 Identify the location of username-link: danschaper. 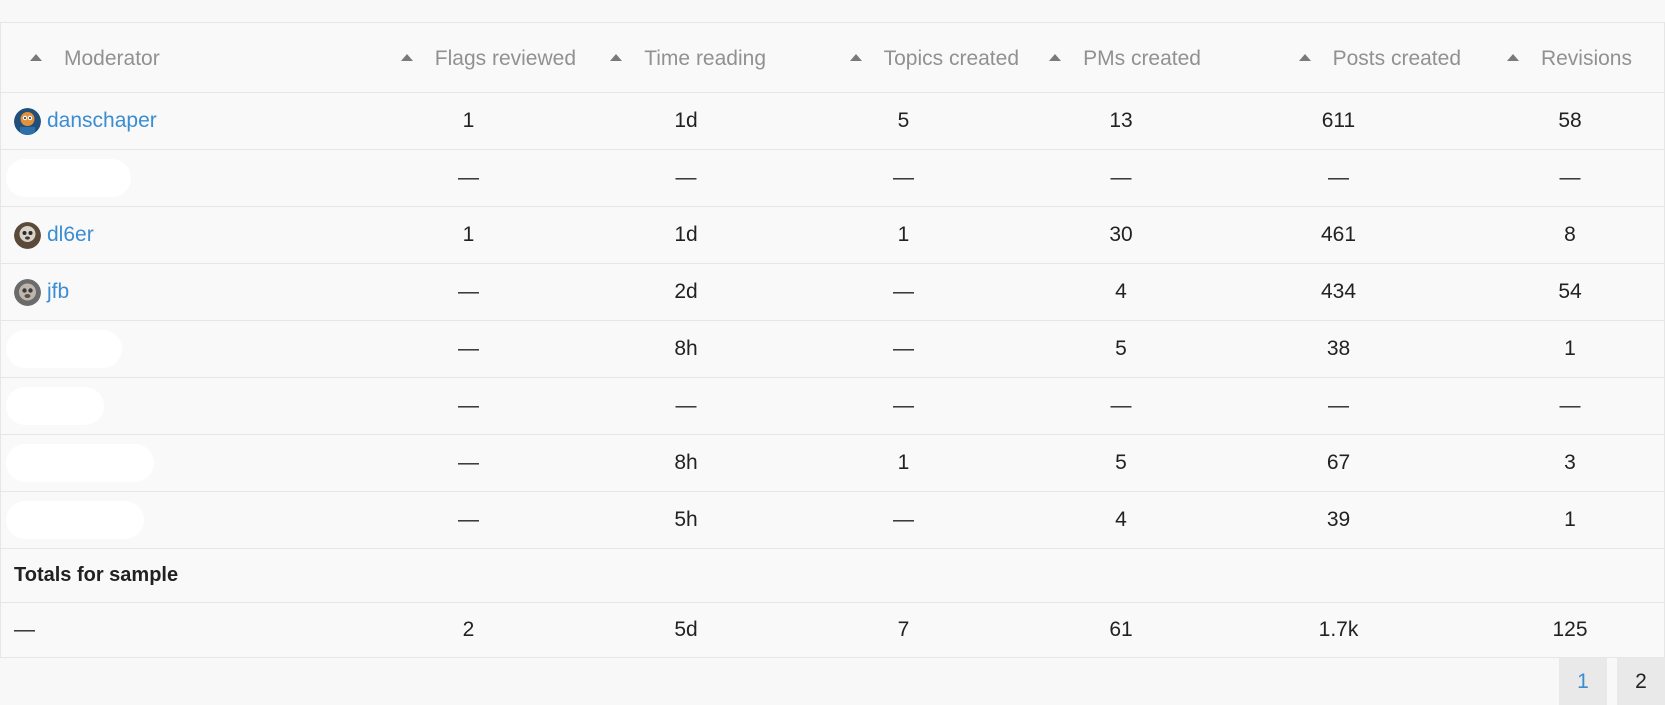
(102, 121).